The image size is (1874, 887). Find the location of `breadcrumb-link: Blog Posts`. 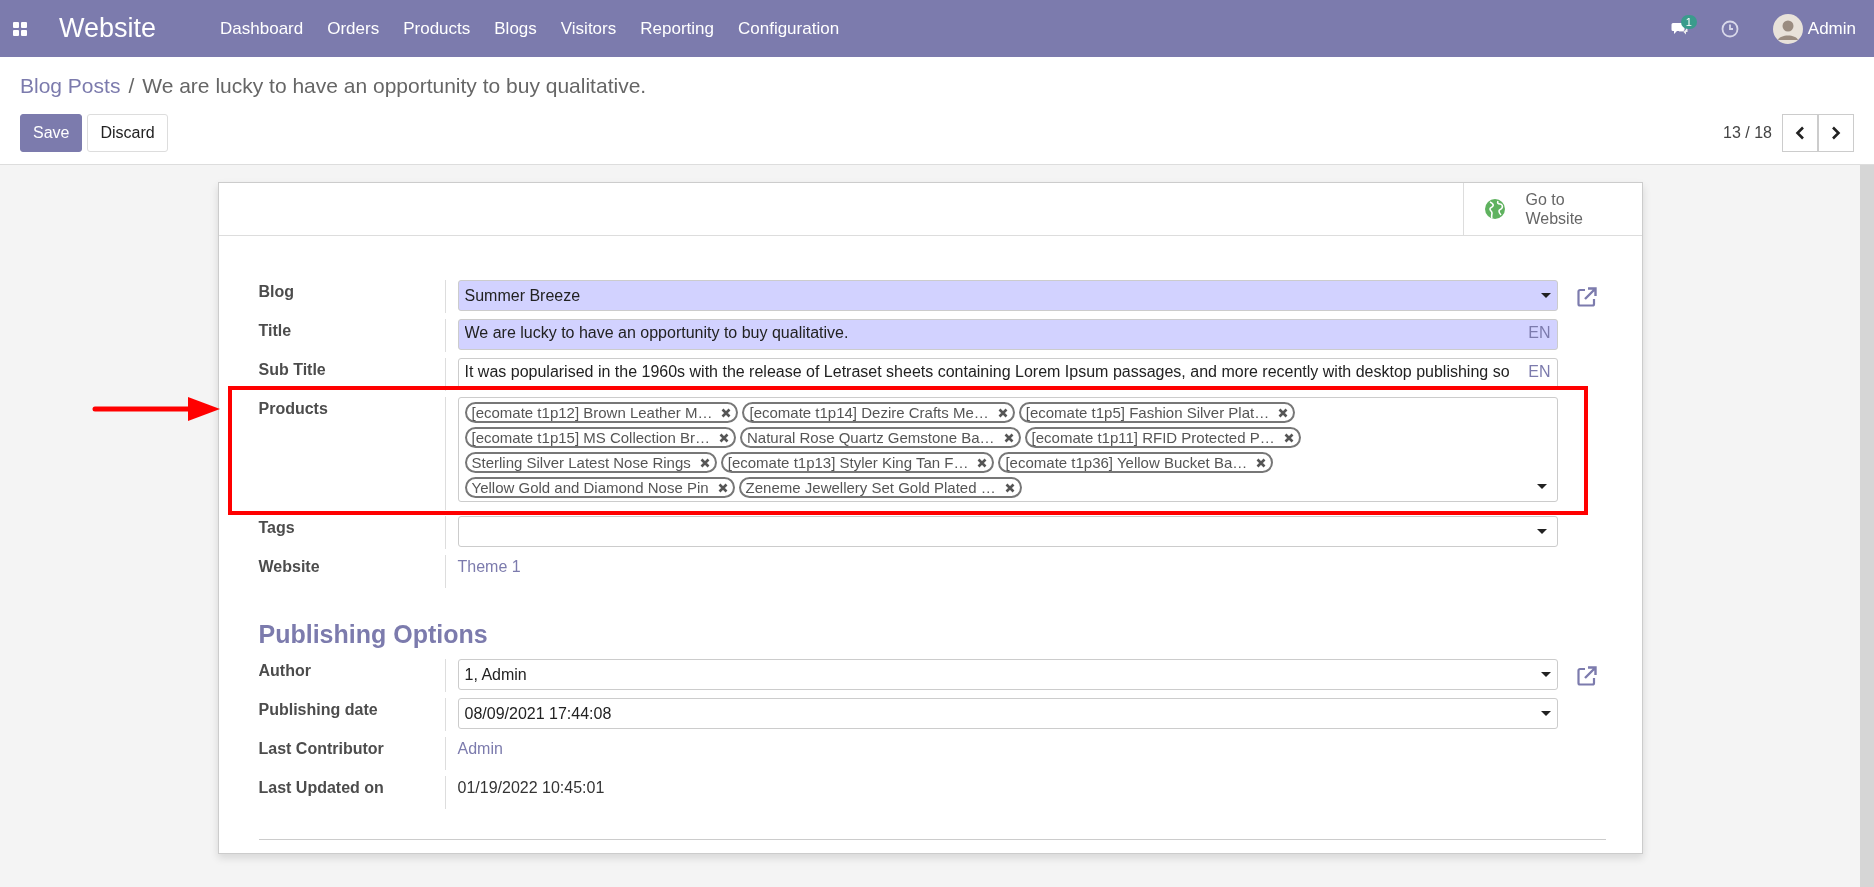

breadcrumb-link: Blog Posts is located at coordinates (70, 86).